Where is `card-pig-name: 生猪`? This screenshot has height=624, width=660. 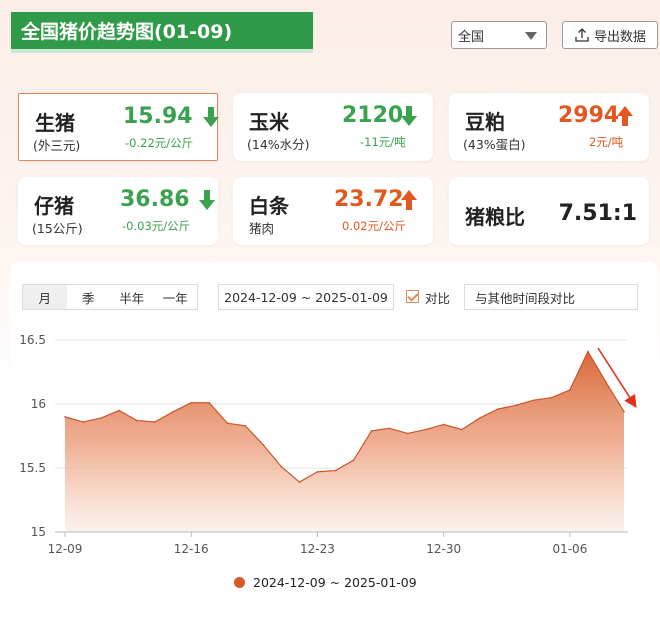
card-pig-name: 生猪 is located at coordinates (55, 123).